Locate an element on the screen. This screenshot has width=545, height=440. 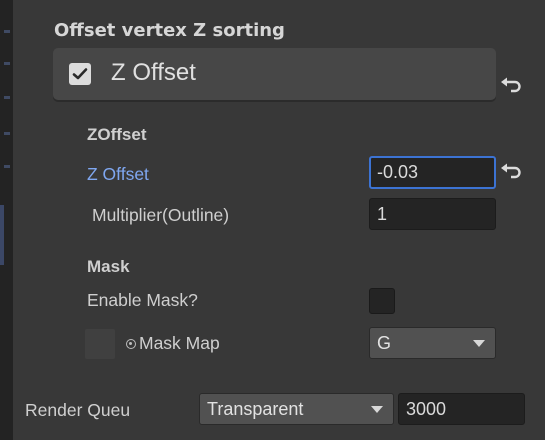
enable-mask-checkbox is located at coordinates (382, 301).